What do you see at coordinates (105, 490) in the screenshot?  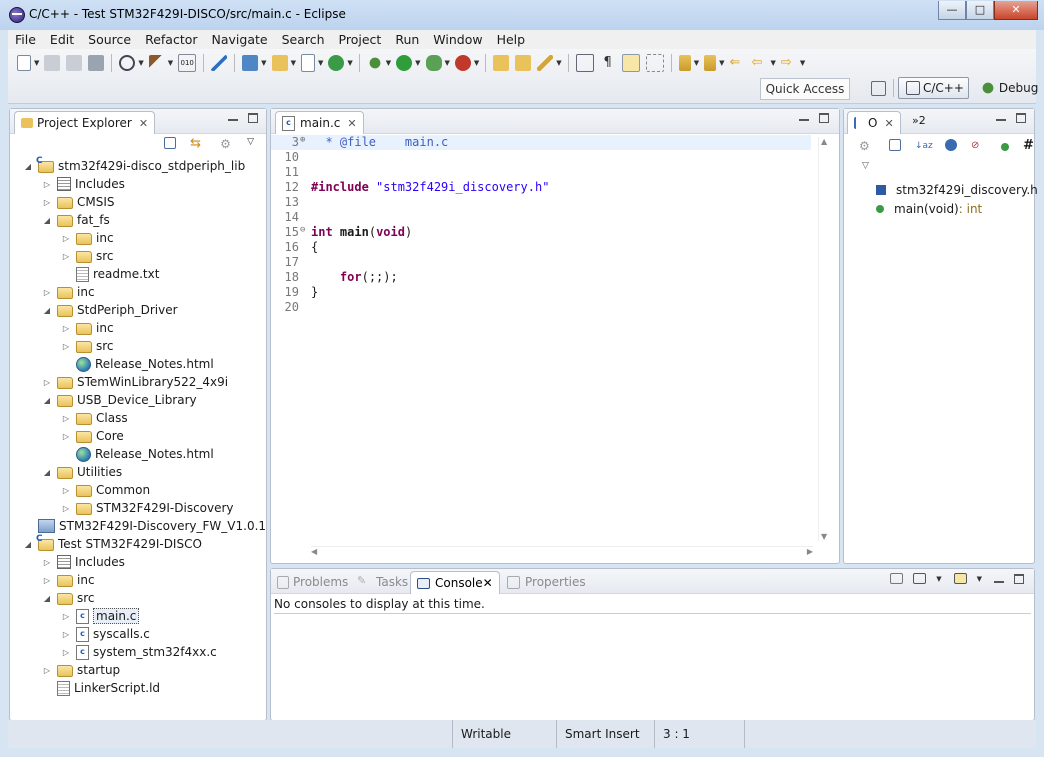 I see `tree-item: ▷ Common` at bounding box center [105, 490].